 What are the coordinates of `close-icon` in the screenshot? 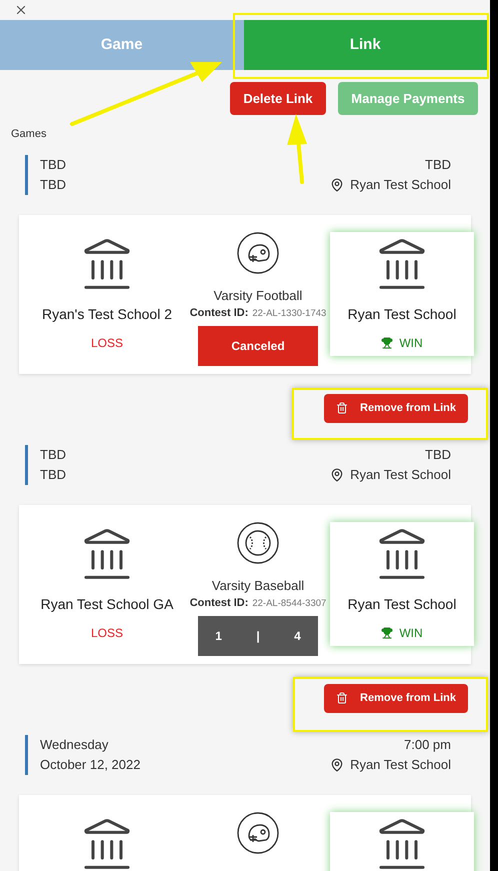 It's located at (21, 10).